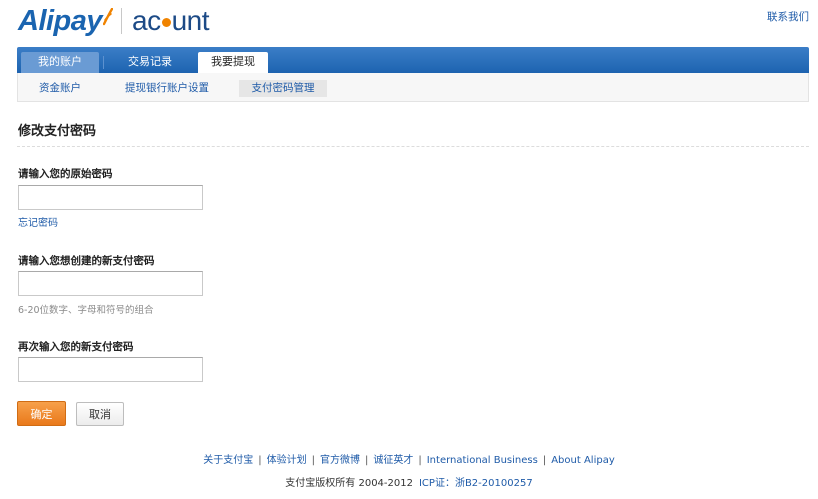 Image resolution: width=818 pixels, height=499 pixels. What do you see at coordinates (167, 88) in the screenshot?
I see `subnav-bank-account-settings: 提现银行账户设置` at bounding box center [167, 88].